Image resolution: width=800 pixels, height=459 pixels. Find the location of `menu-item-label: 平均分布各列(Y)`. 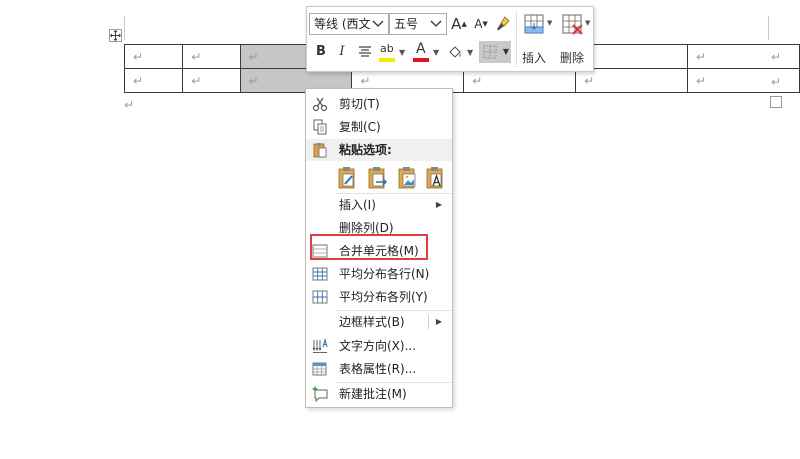

menu-item-label: 平均分布各列(Y) is located at coordinates (383, 297).